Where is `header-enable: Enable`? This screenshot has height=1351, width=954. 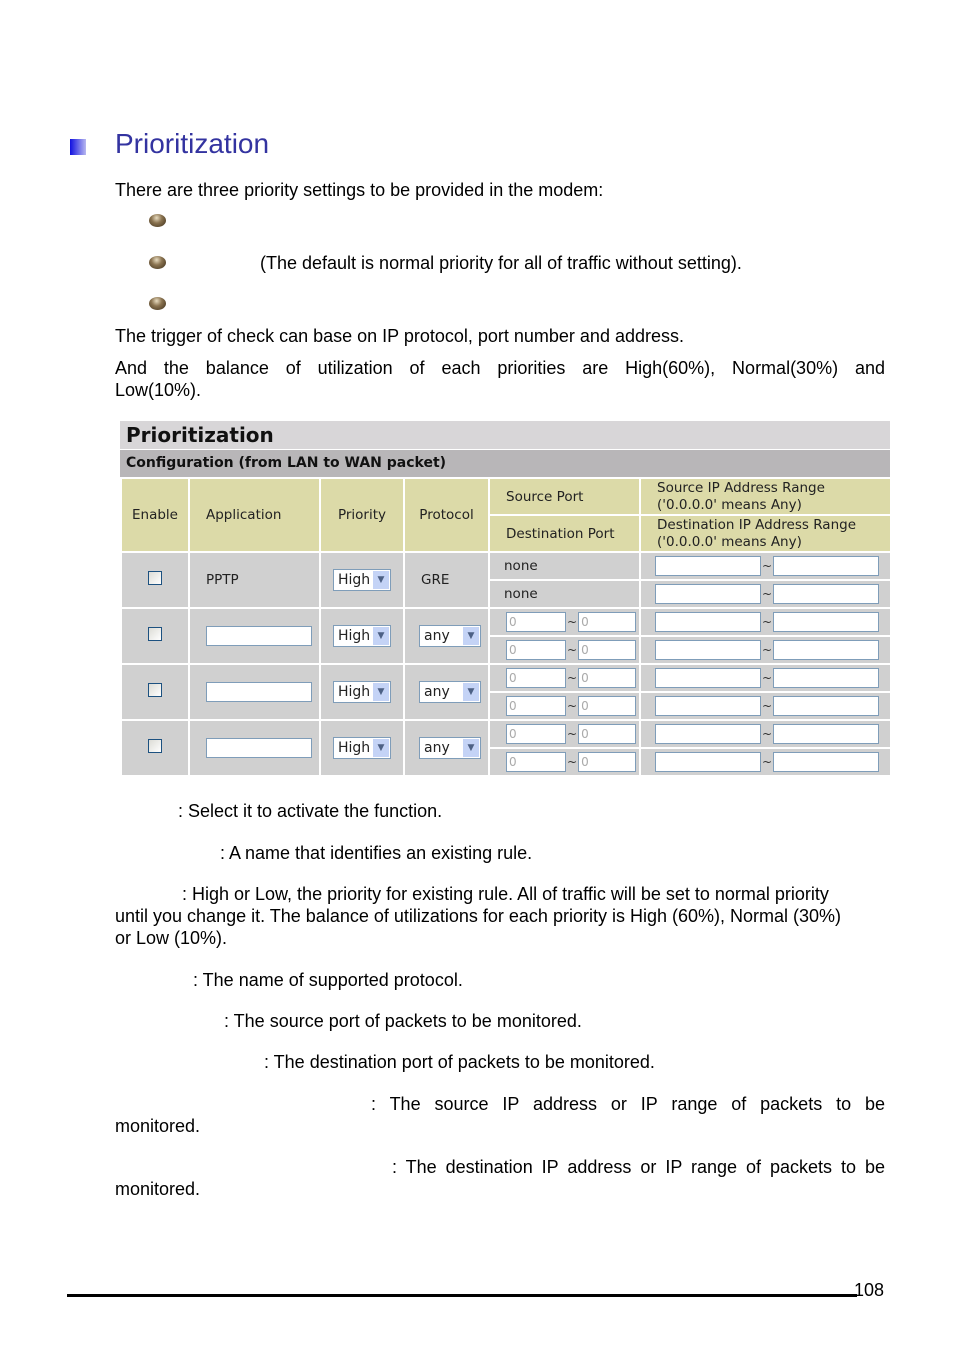 header-enable: Enable is located at coordinates (155, 515).